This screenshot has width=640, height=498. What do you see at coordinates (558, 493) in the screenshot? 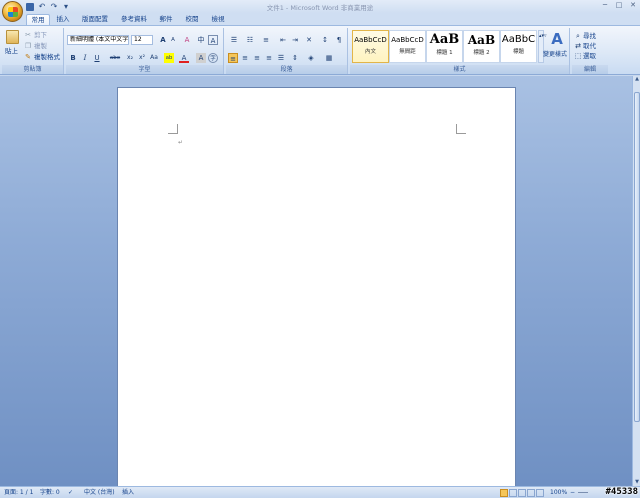
I see `zoom-level: 100%` at bounding box center [558, 493].